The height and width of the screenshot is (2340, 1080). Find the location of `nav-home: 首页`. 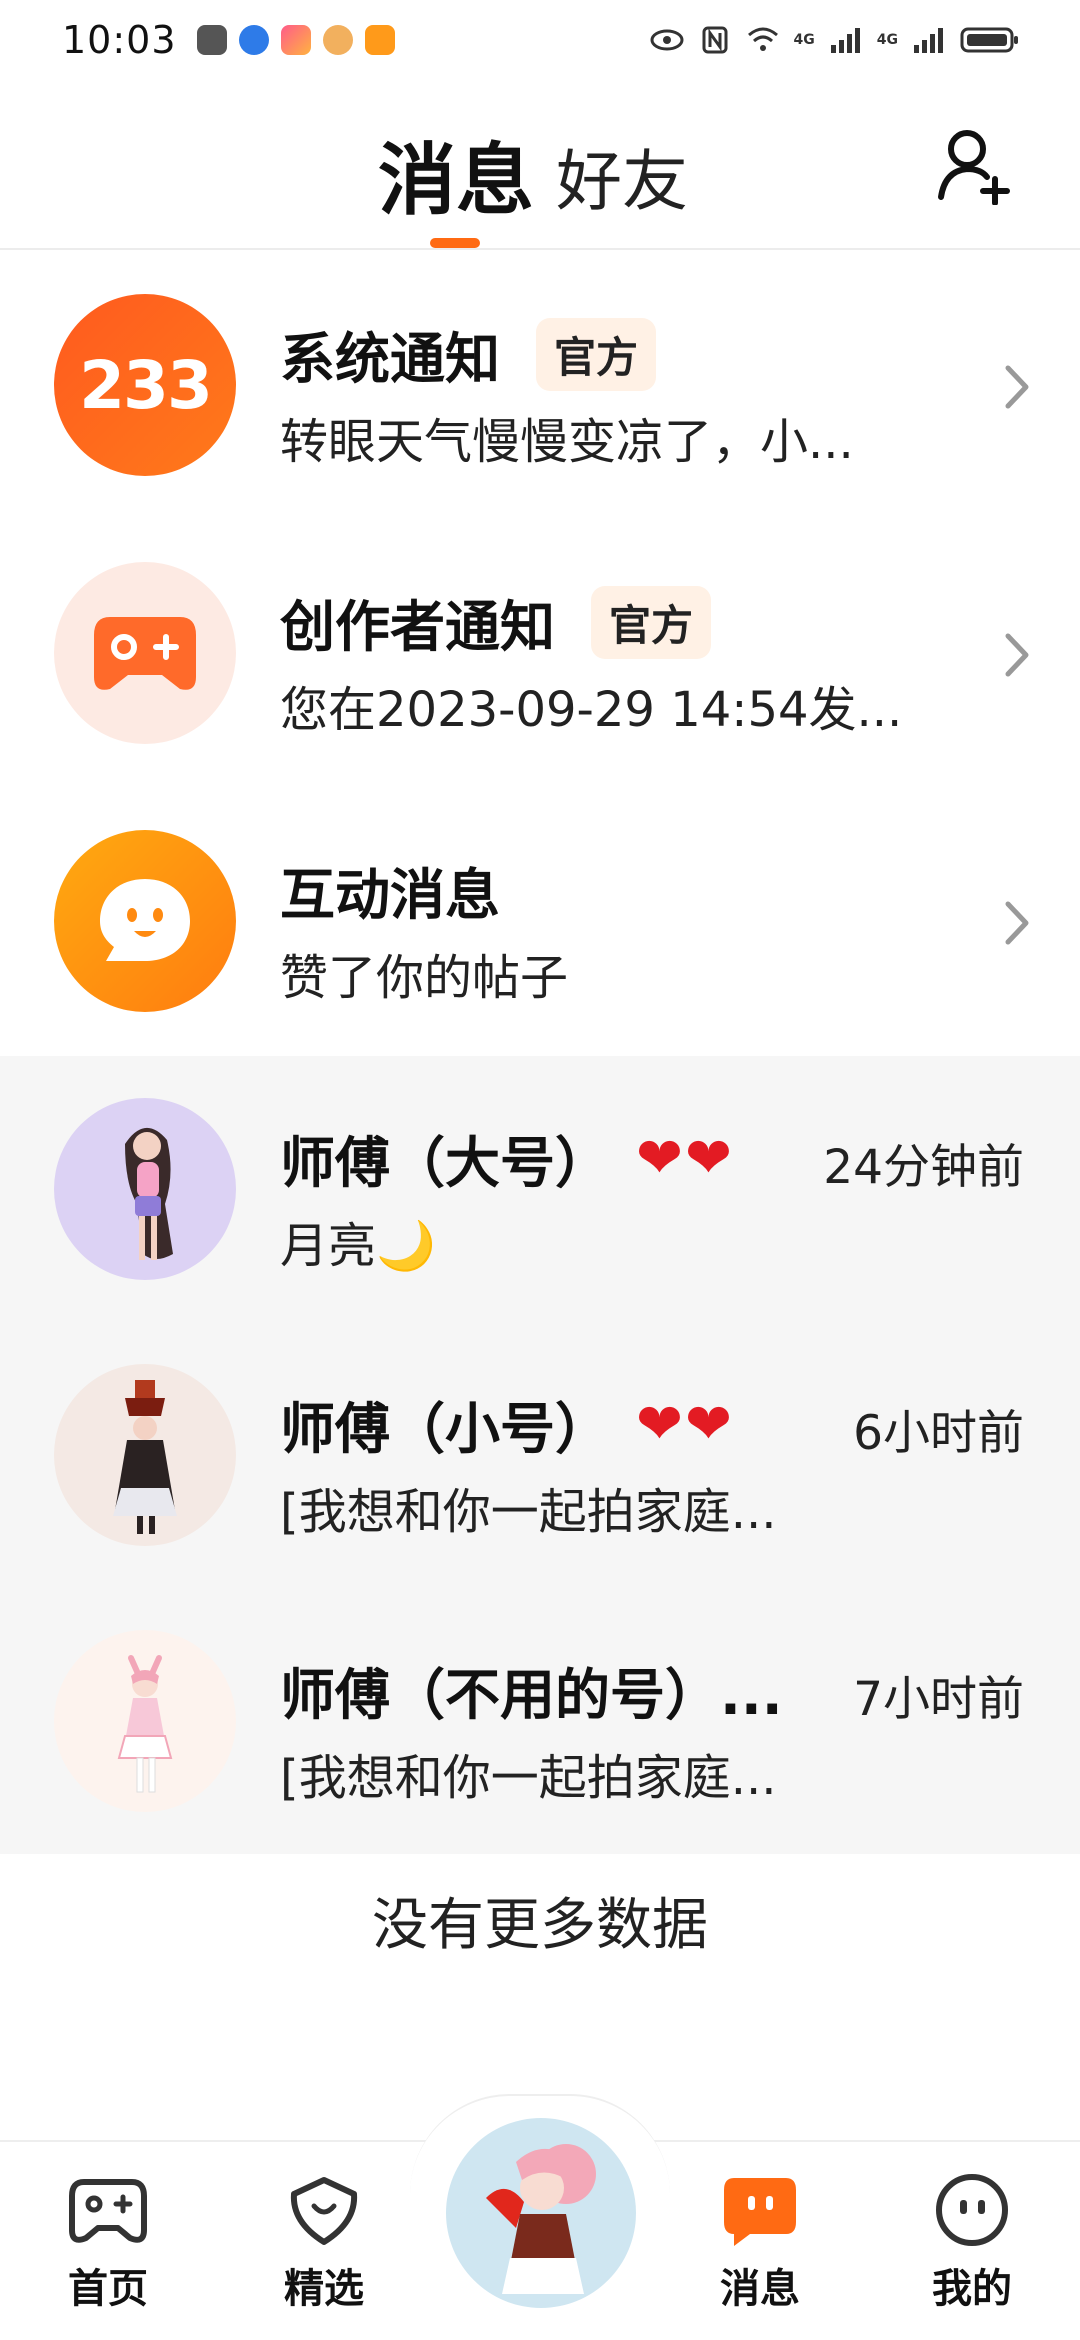

nav-home: 首页 is located at coordinates (108, 2243).